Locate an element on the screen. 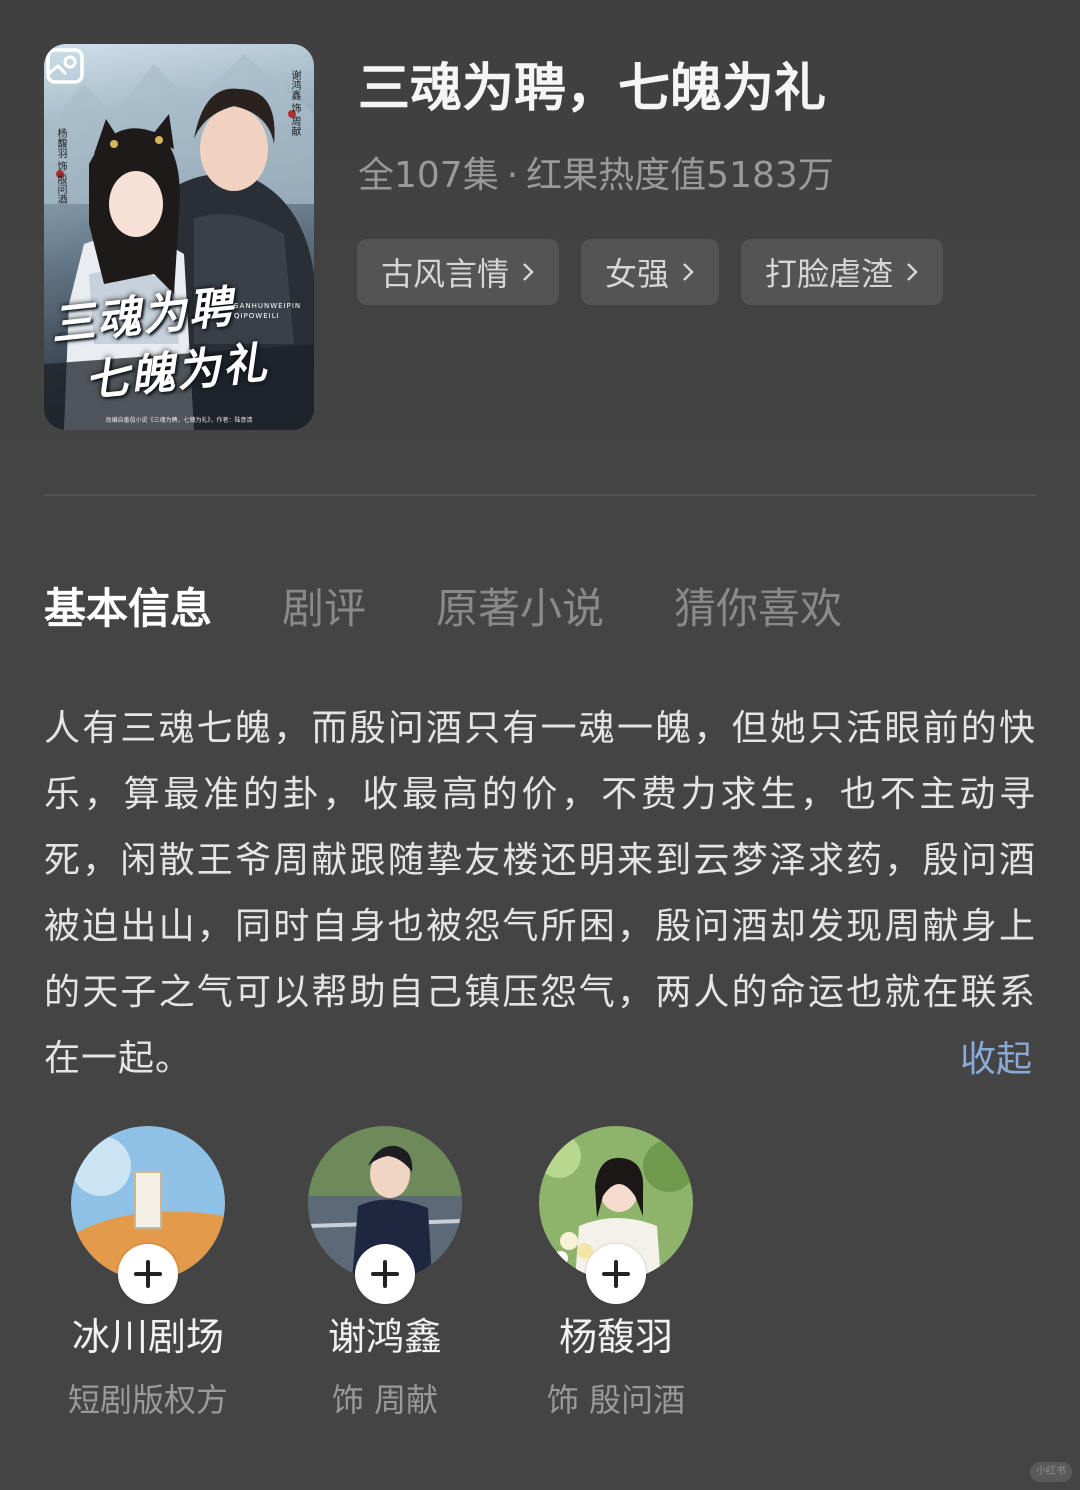 This screenshot has width=1080, height=1490. poster-credit-left: 杨馥羽 饰 殷问酒 is located at coordinates (60, 166).